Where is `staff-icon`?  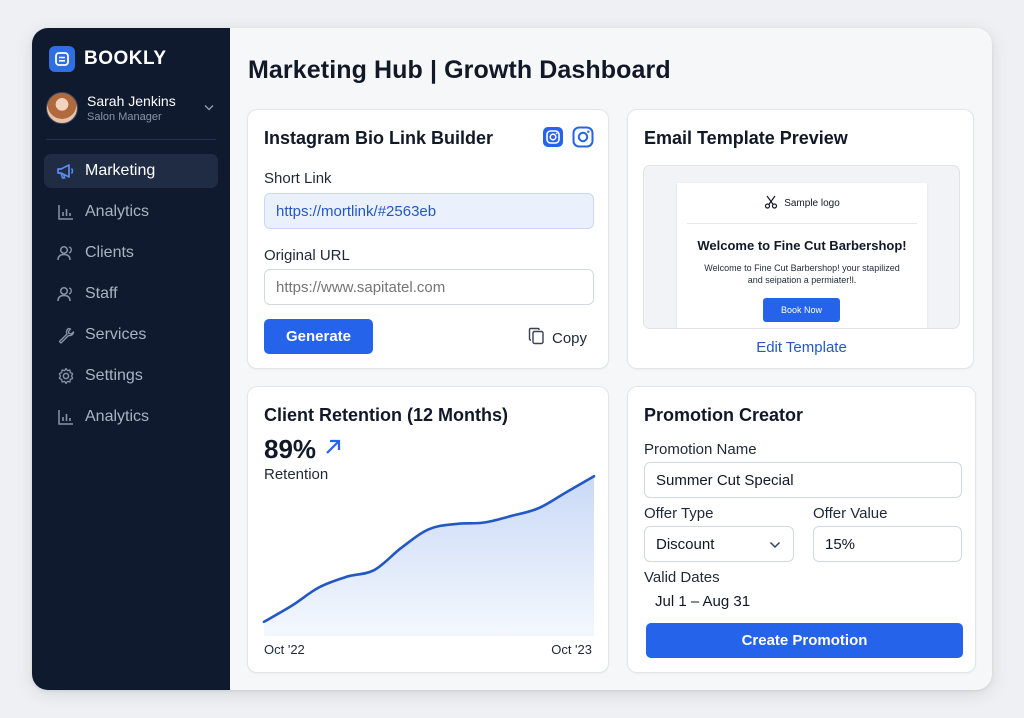 staff-icon is located at coordinates (66, 294).